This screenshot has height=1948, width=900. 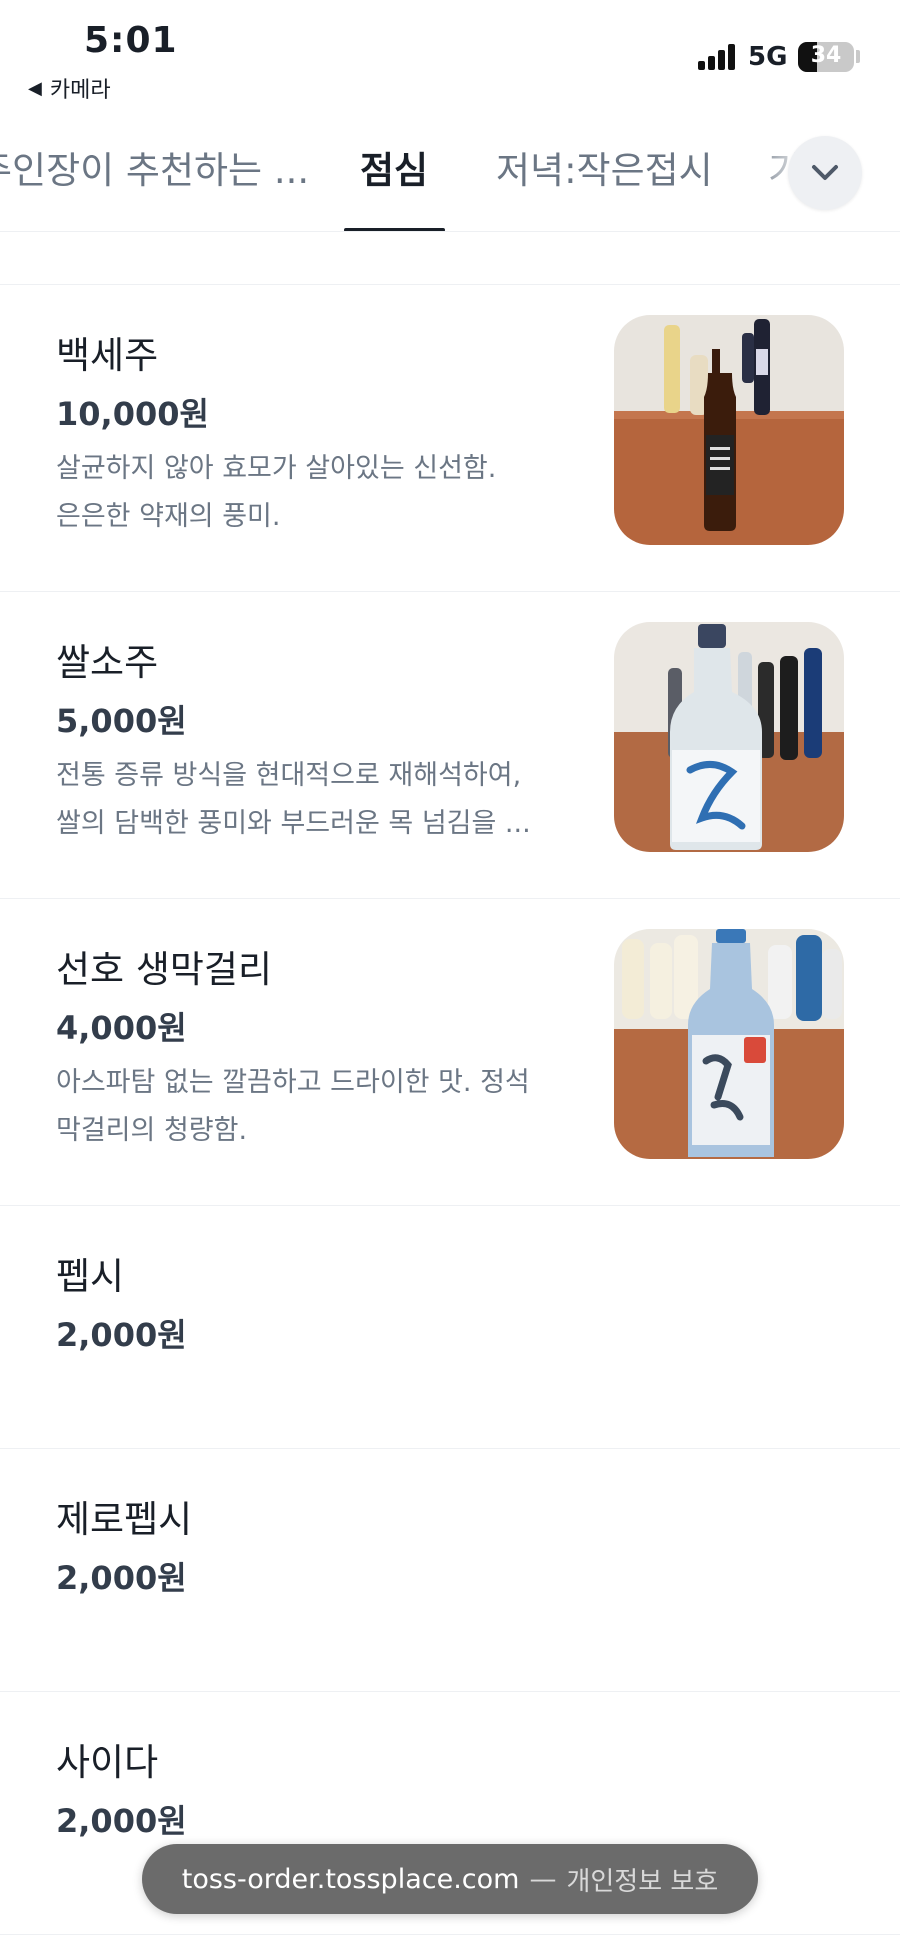 What do you see at coordinates (729, 1044) in the screenshot?
I see `seonho-makgeolli-bottle-photo` at bounding box center [729, 1044].